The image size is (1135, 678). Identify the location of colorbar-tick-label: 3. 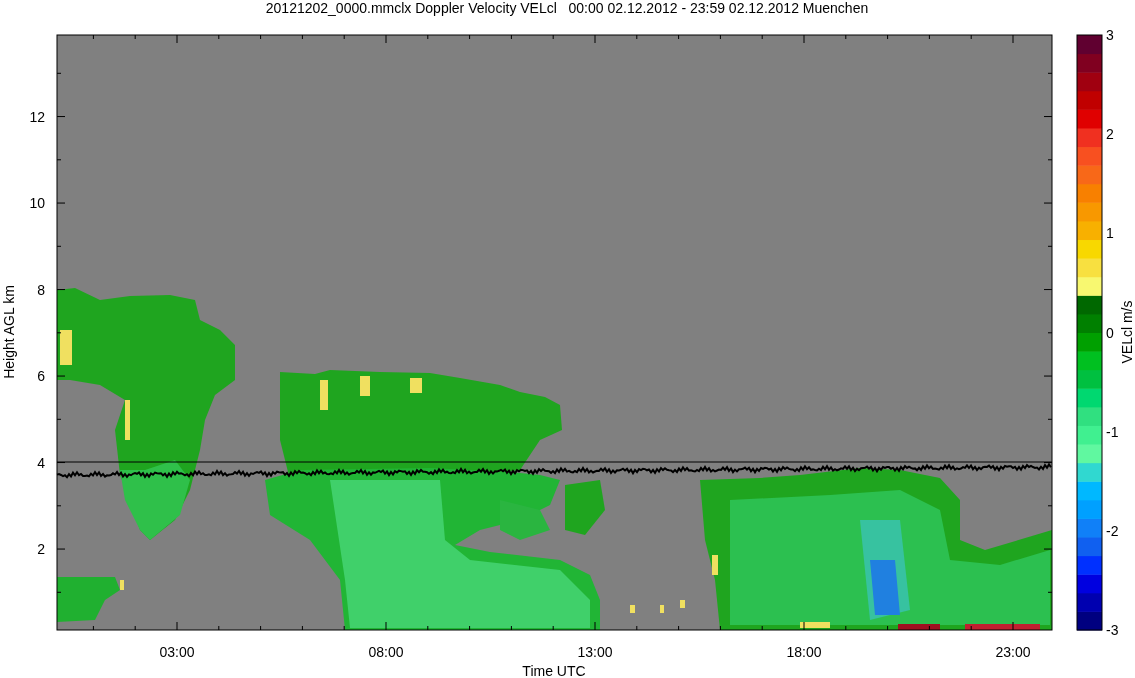
(1110, 35).